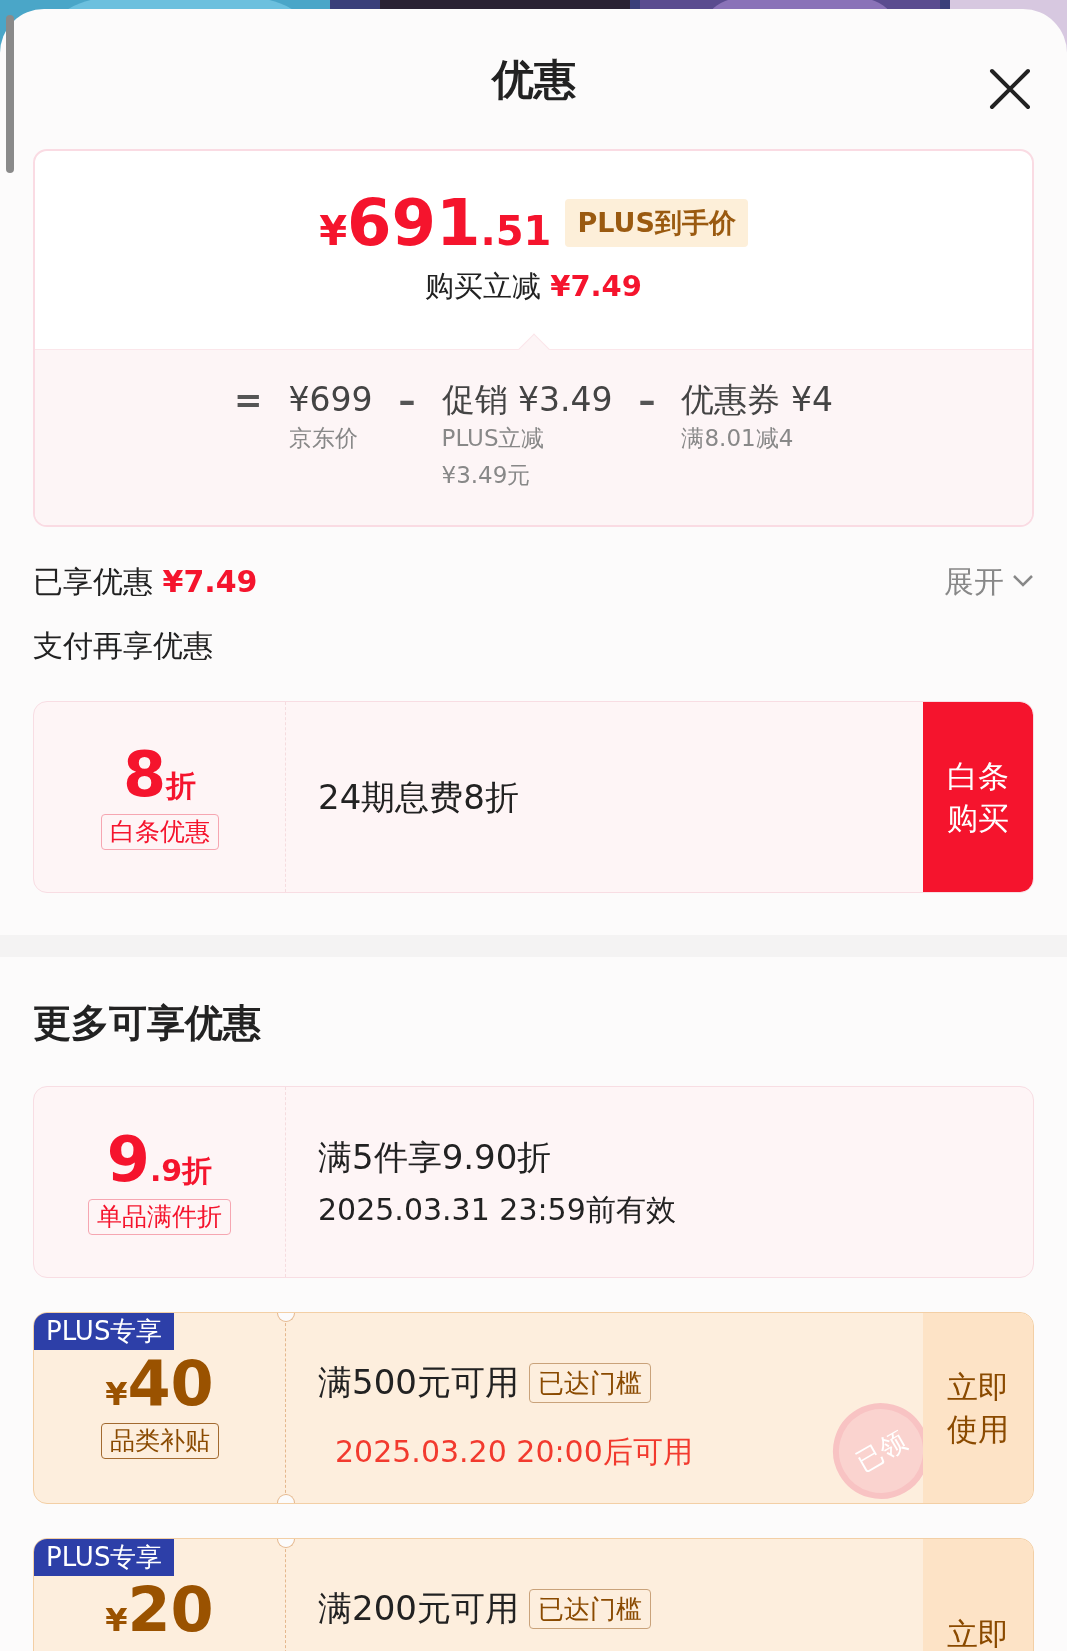 Image resolution: width=1067 pixels, height=1651 pixels. What do you see at coordinates (656, 223) in the screenshot?
I see `price-tag: PLUS到手价` at bounding box center [656, 223].